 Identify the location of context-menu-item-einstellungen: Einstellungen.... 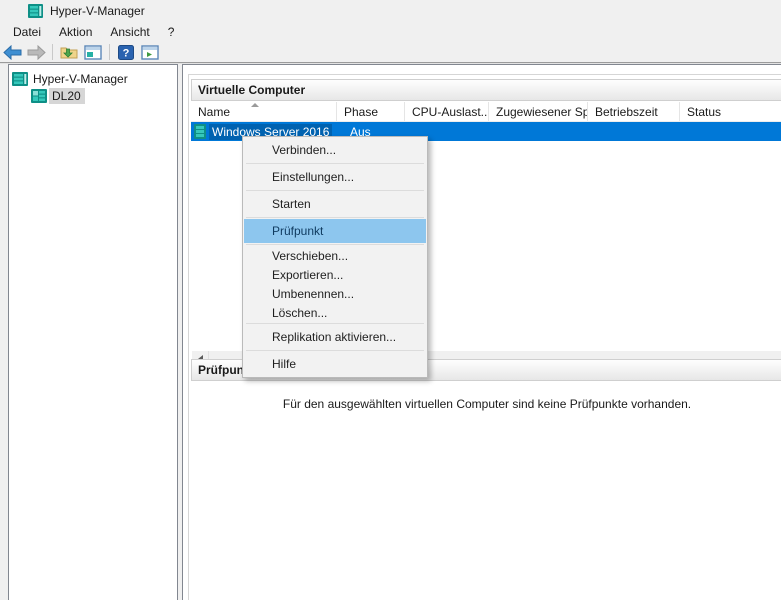
(335, 177).